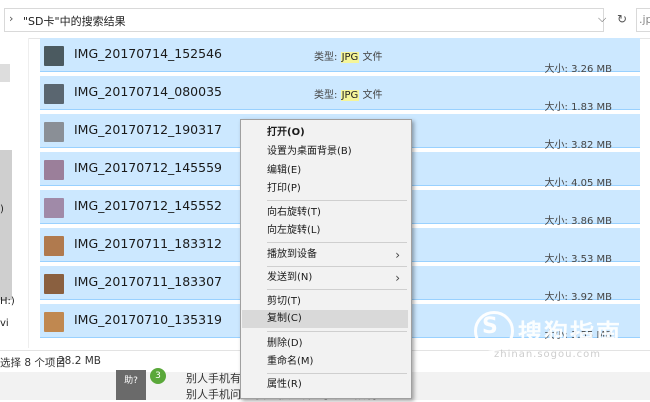 Image resolution: width=650 pixels, height=402 pixels. I want to click on selection-count: 选择 8 个项目, so click(33, 363).